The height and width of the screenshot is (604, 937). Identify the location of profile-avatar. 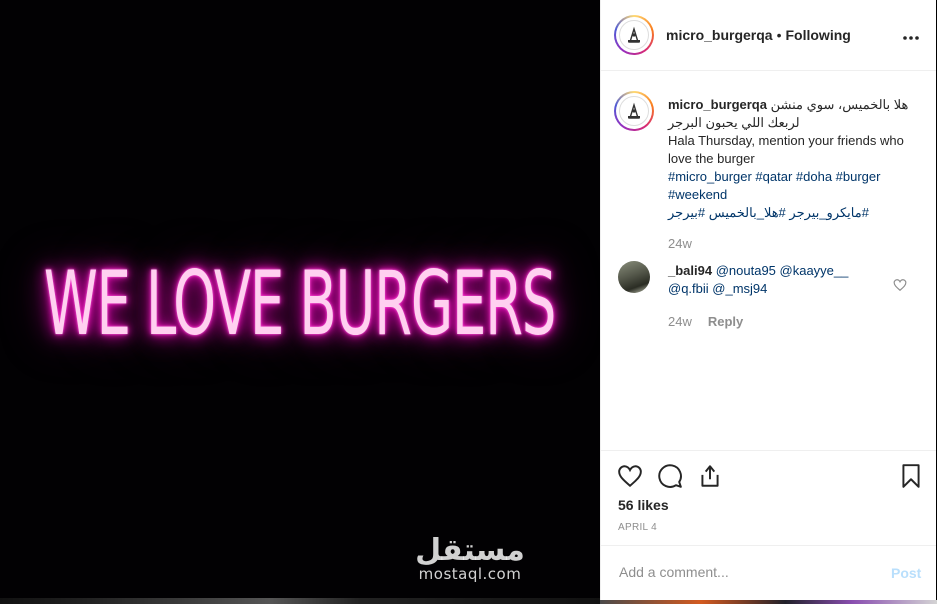
(634, 35).